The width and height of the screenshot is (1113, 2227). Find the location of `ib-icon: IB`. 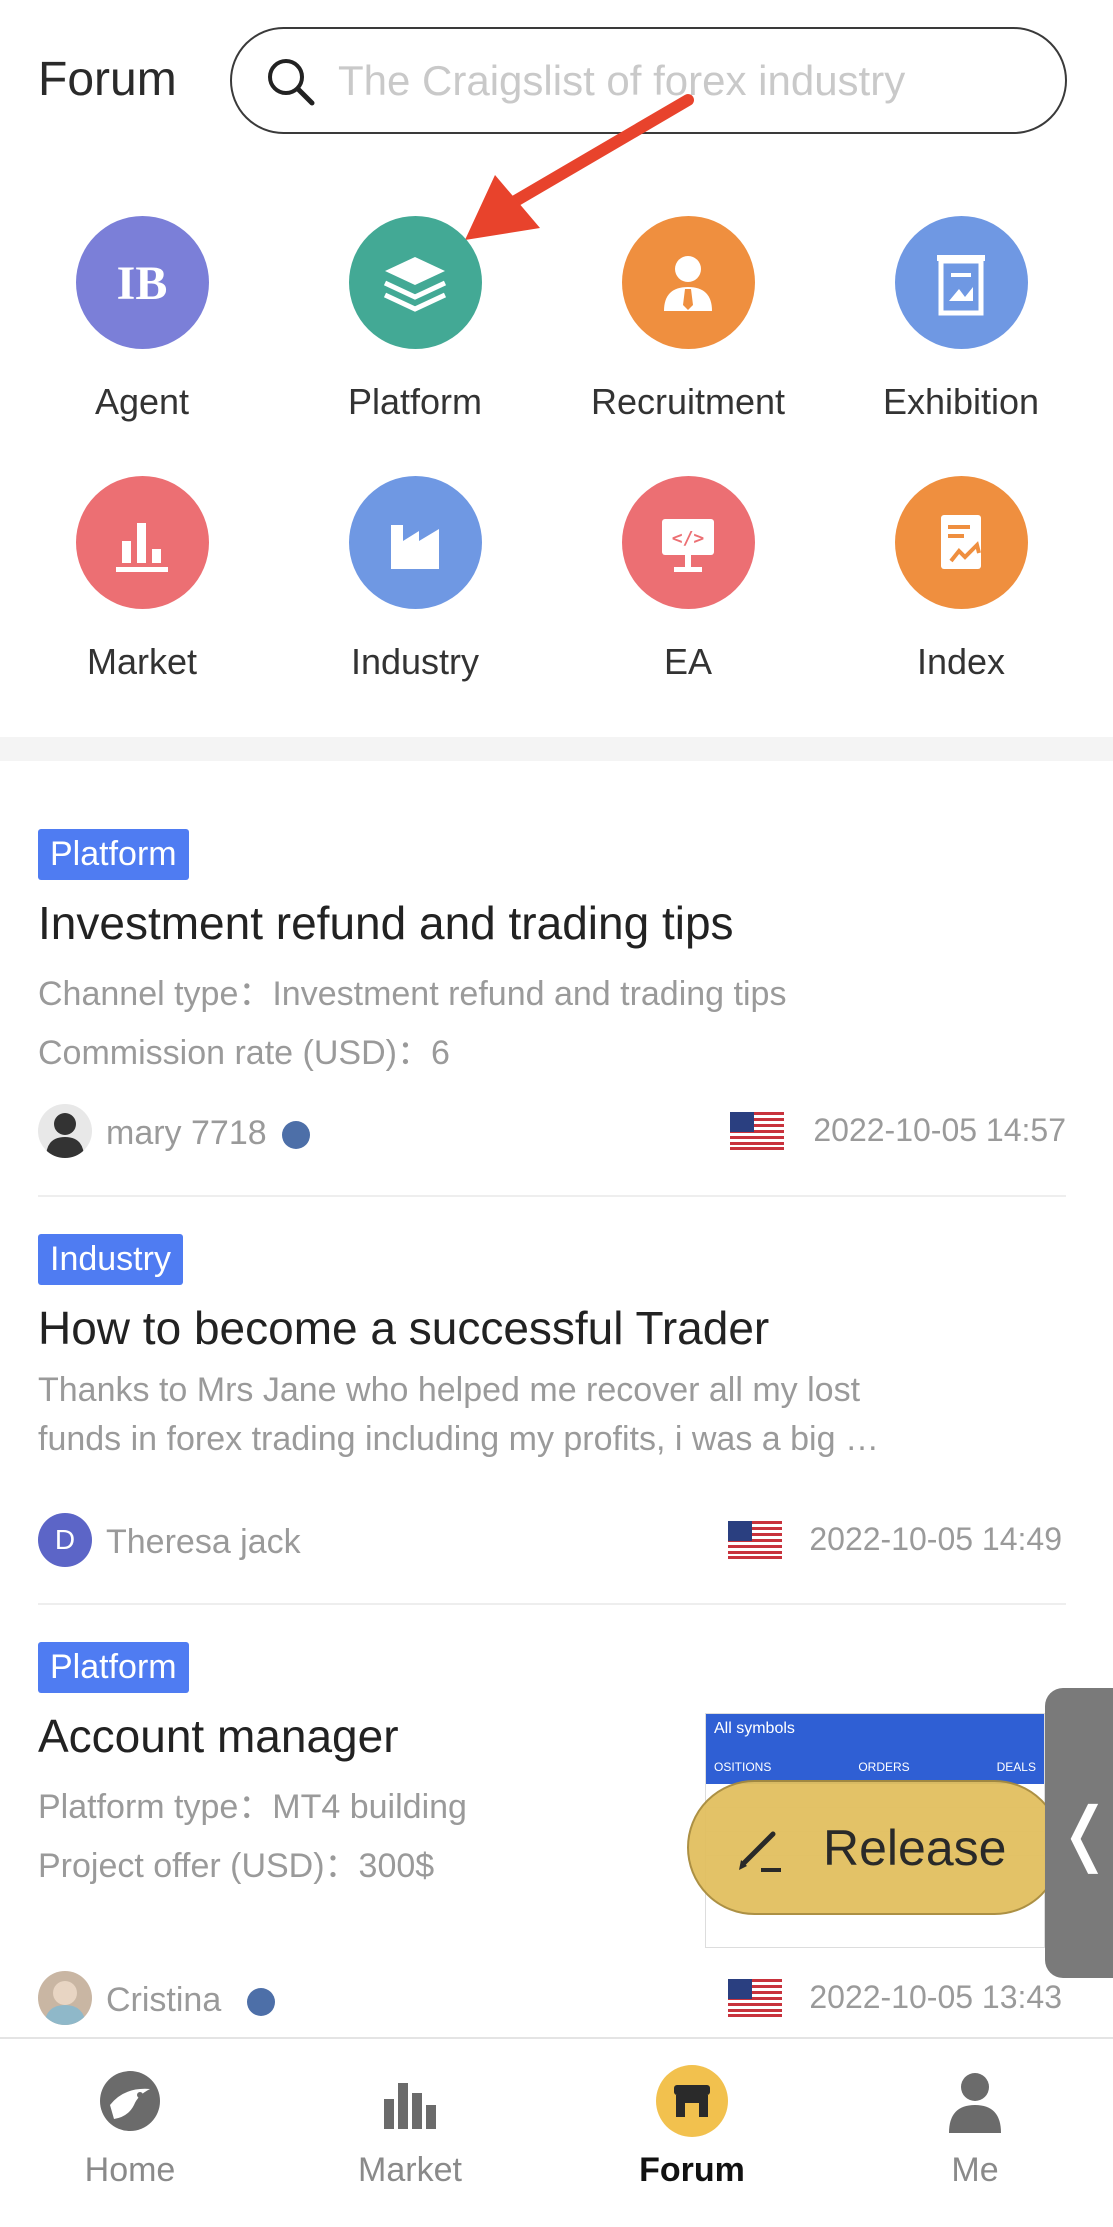

ib-icon: IB is located at coordinates (142, 282).